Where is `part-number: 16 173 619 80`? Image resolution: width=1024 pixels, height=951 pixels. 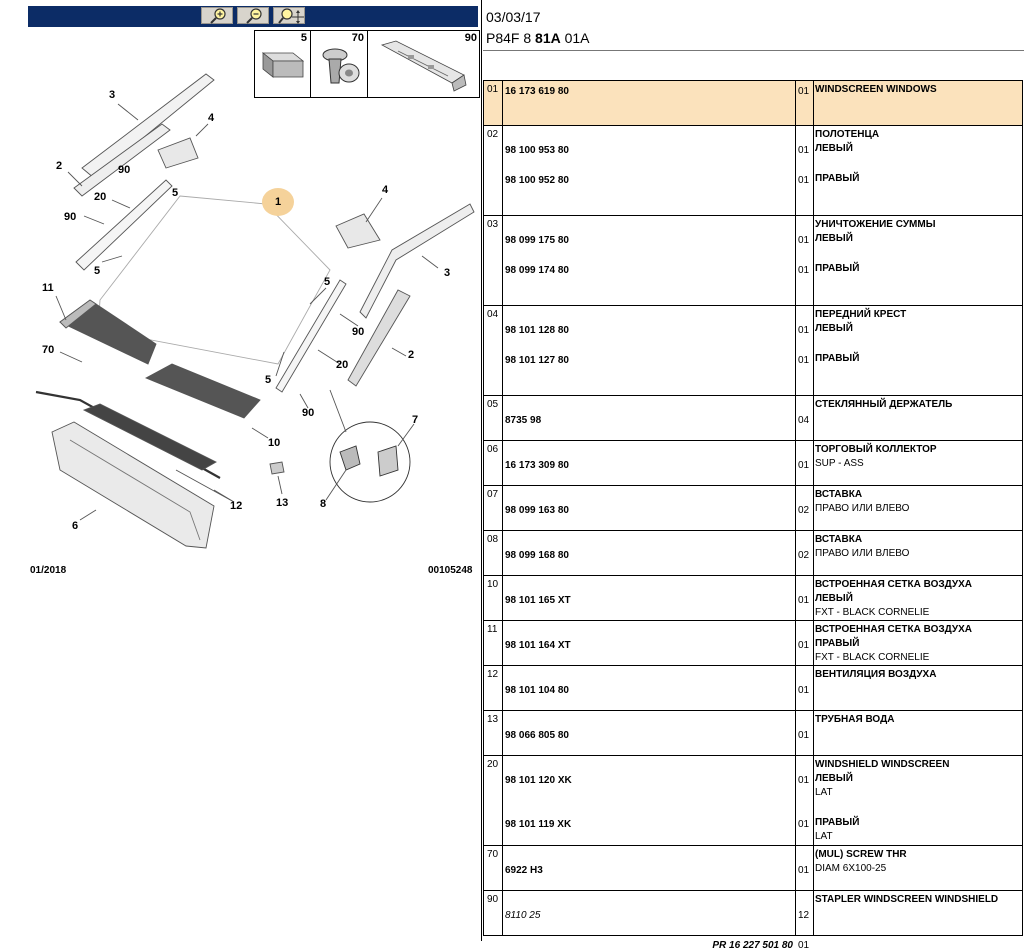
part-number: 16 173 619 80 is located at coordinates (537, 91).